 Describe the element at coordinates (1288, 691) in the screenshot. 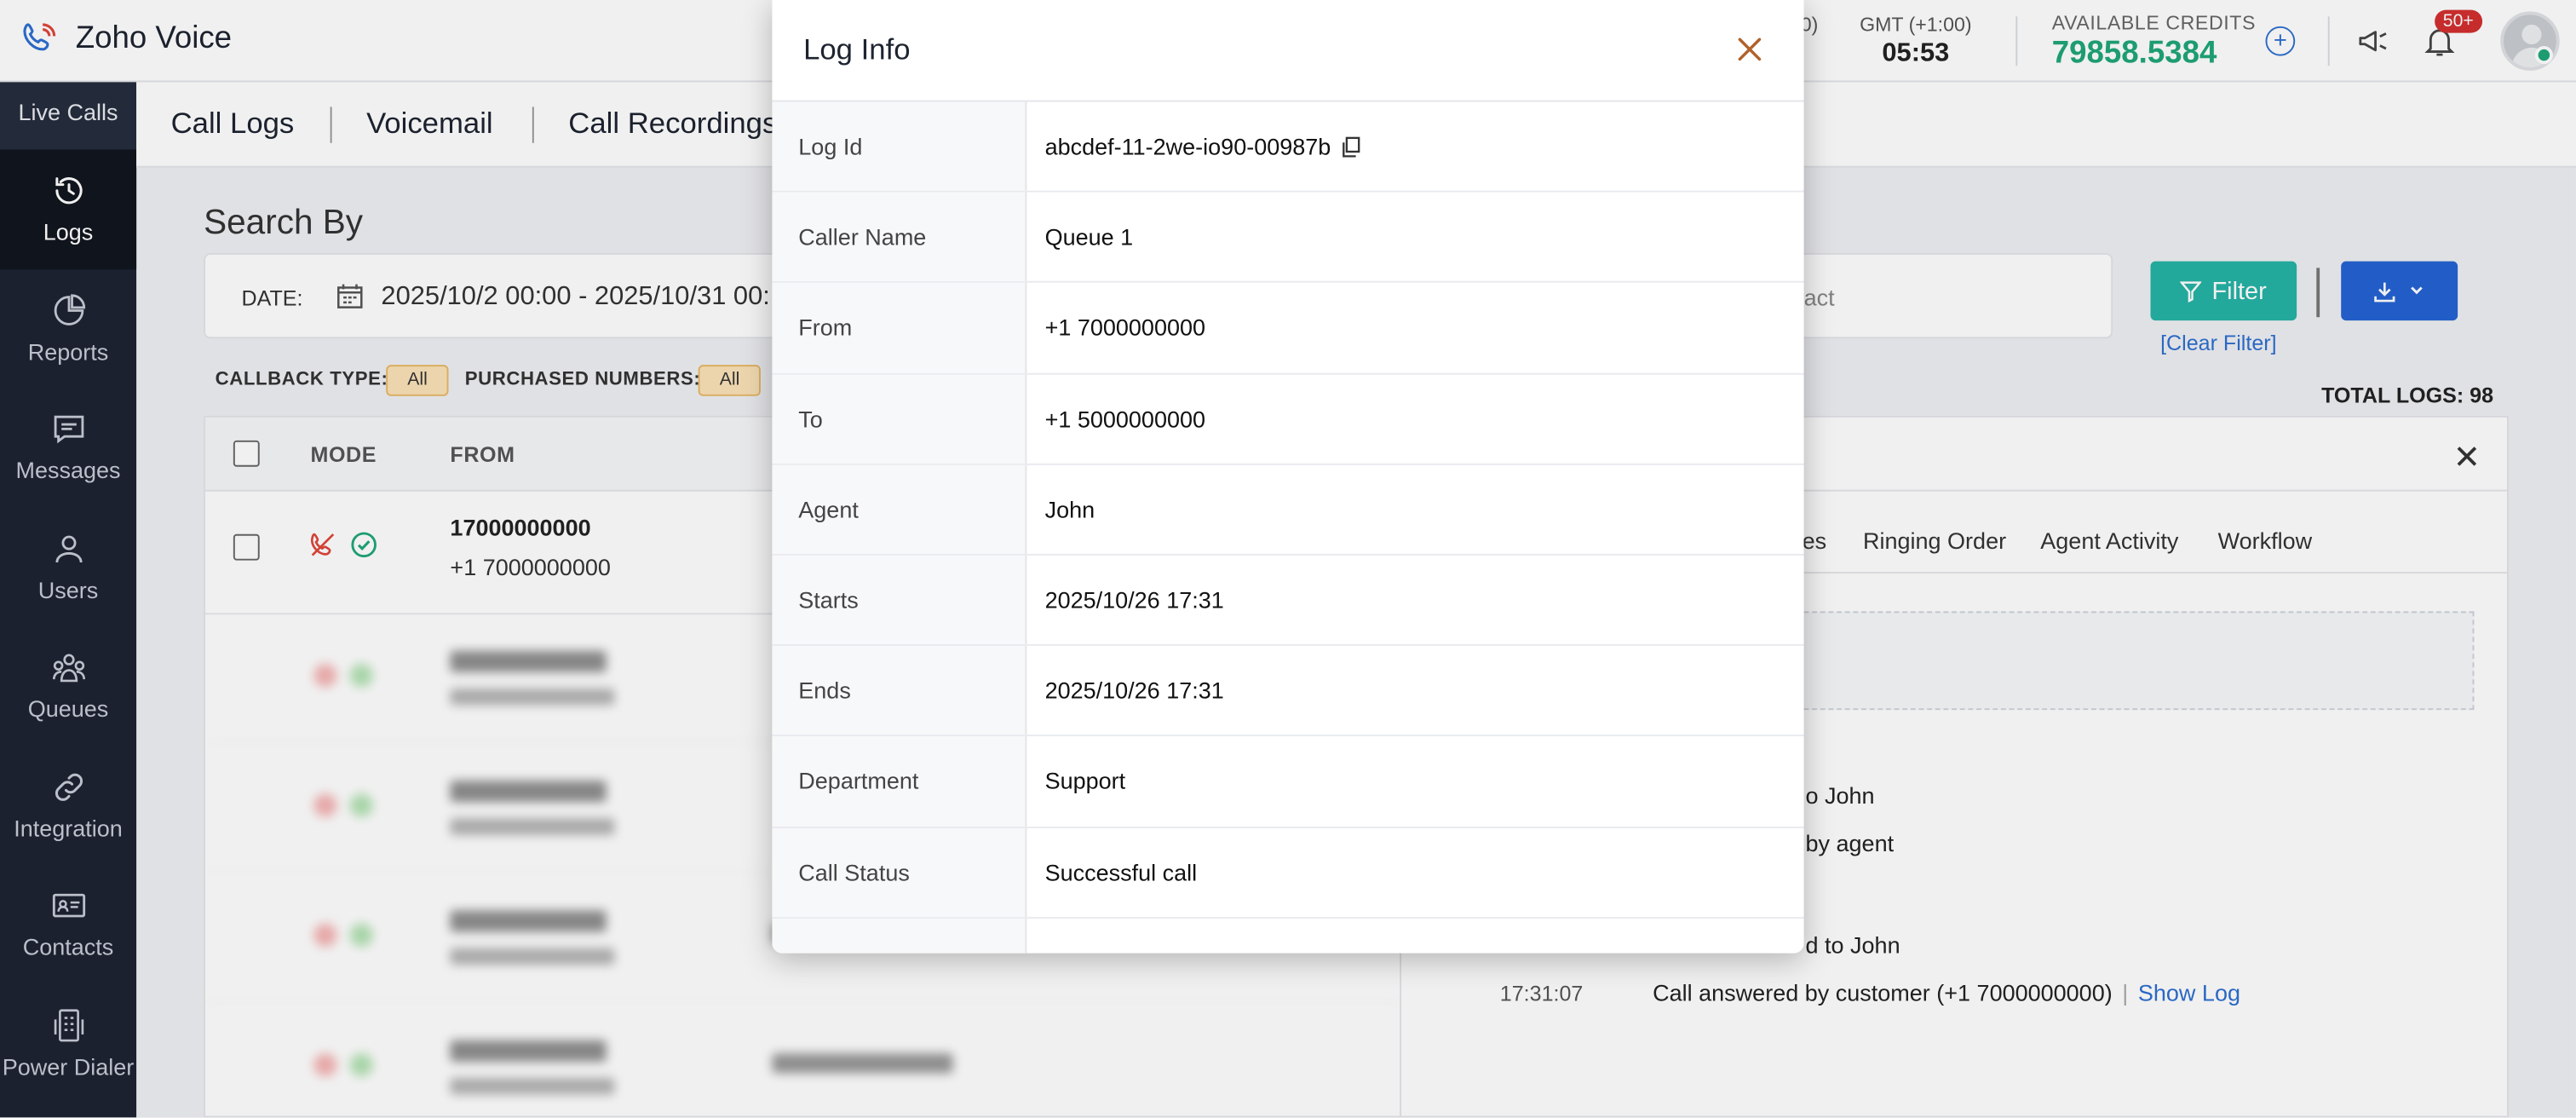

I see `info-row-ends: Ends 2025/10/26 17:31` at that location.